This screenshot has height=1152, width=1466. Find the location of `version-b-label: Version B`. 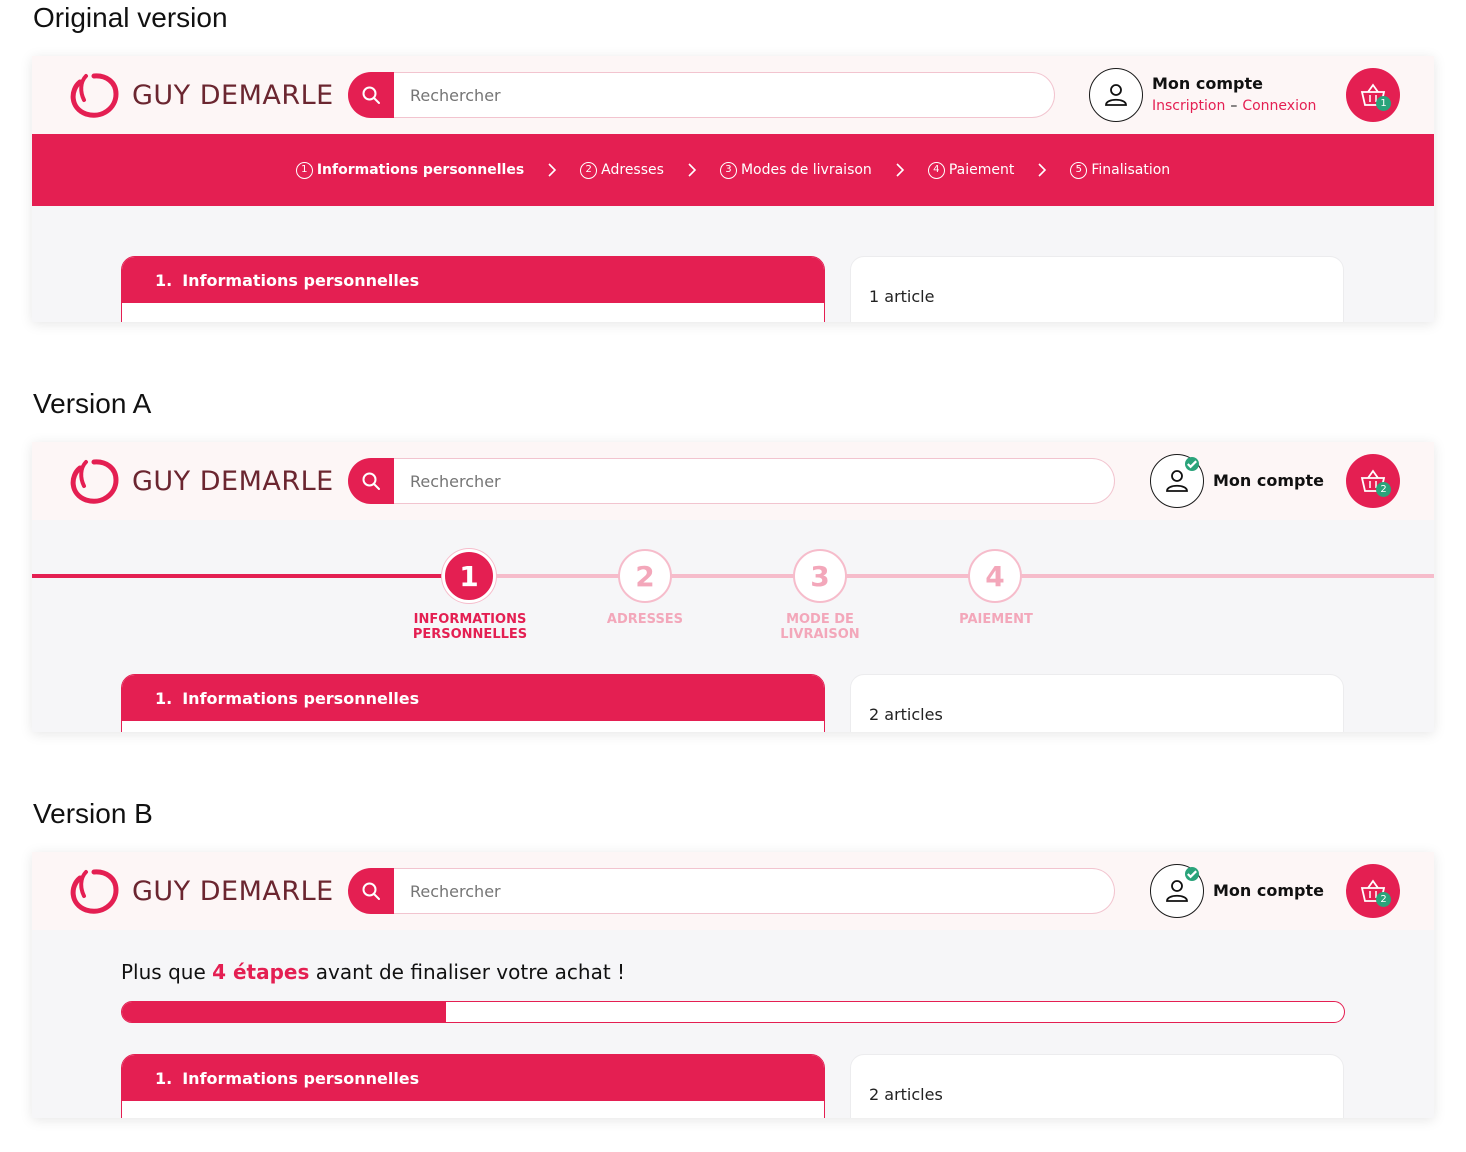

version-b-label: Version B is located at coordinates (93, 813).